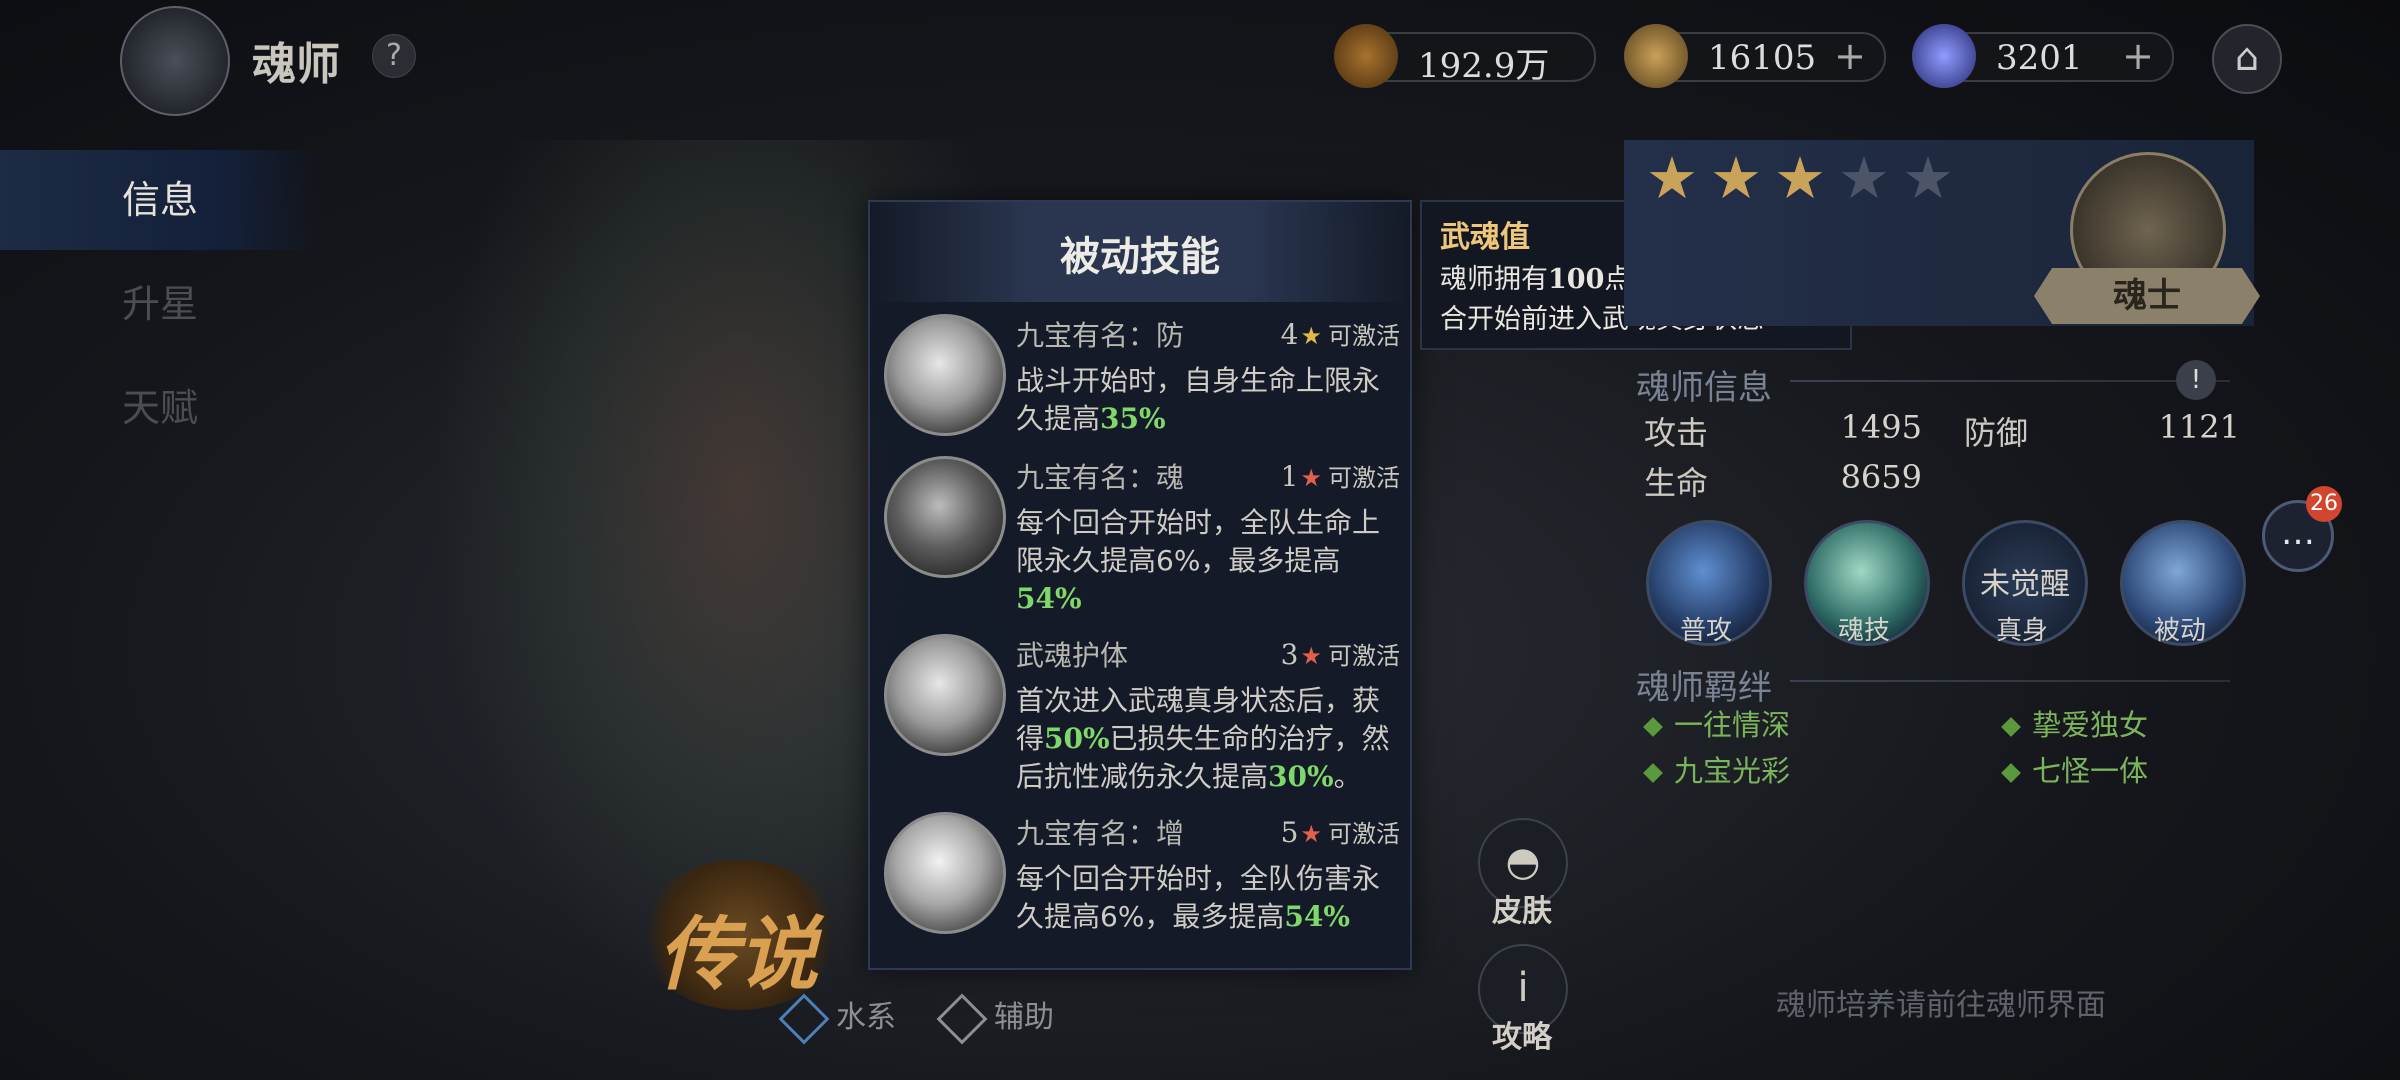 The height and width of the screenshot is (1080, 2400). What do you see at coordinates (1366, 56) in the screenshot?
I see `axe-coin-icon` at bounding box center [1366, 56].